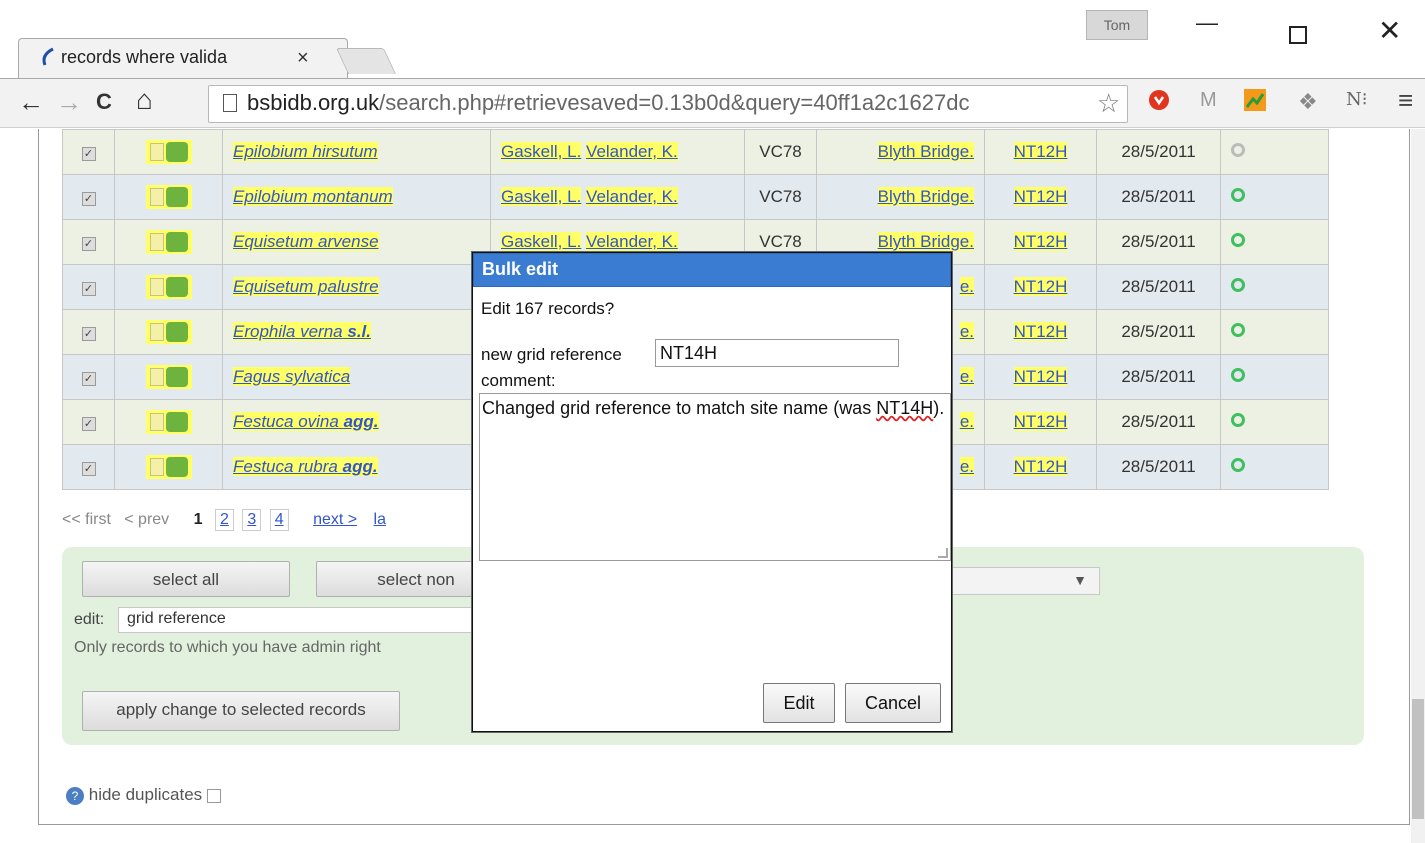  I want to click on select-all-button: select all, so click(186, 579).